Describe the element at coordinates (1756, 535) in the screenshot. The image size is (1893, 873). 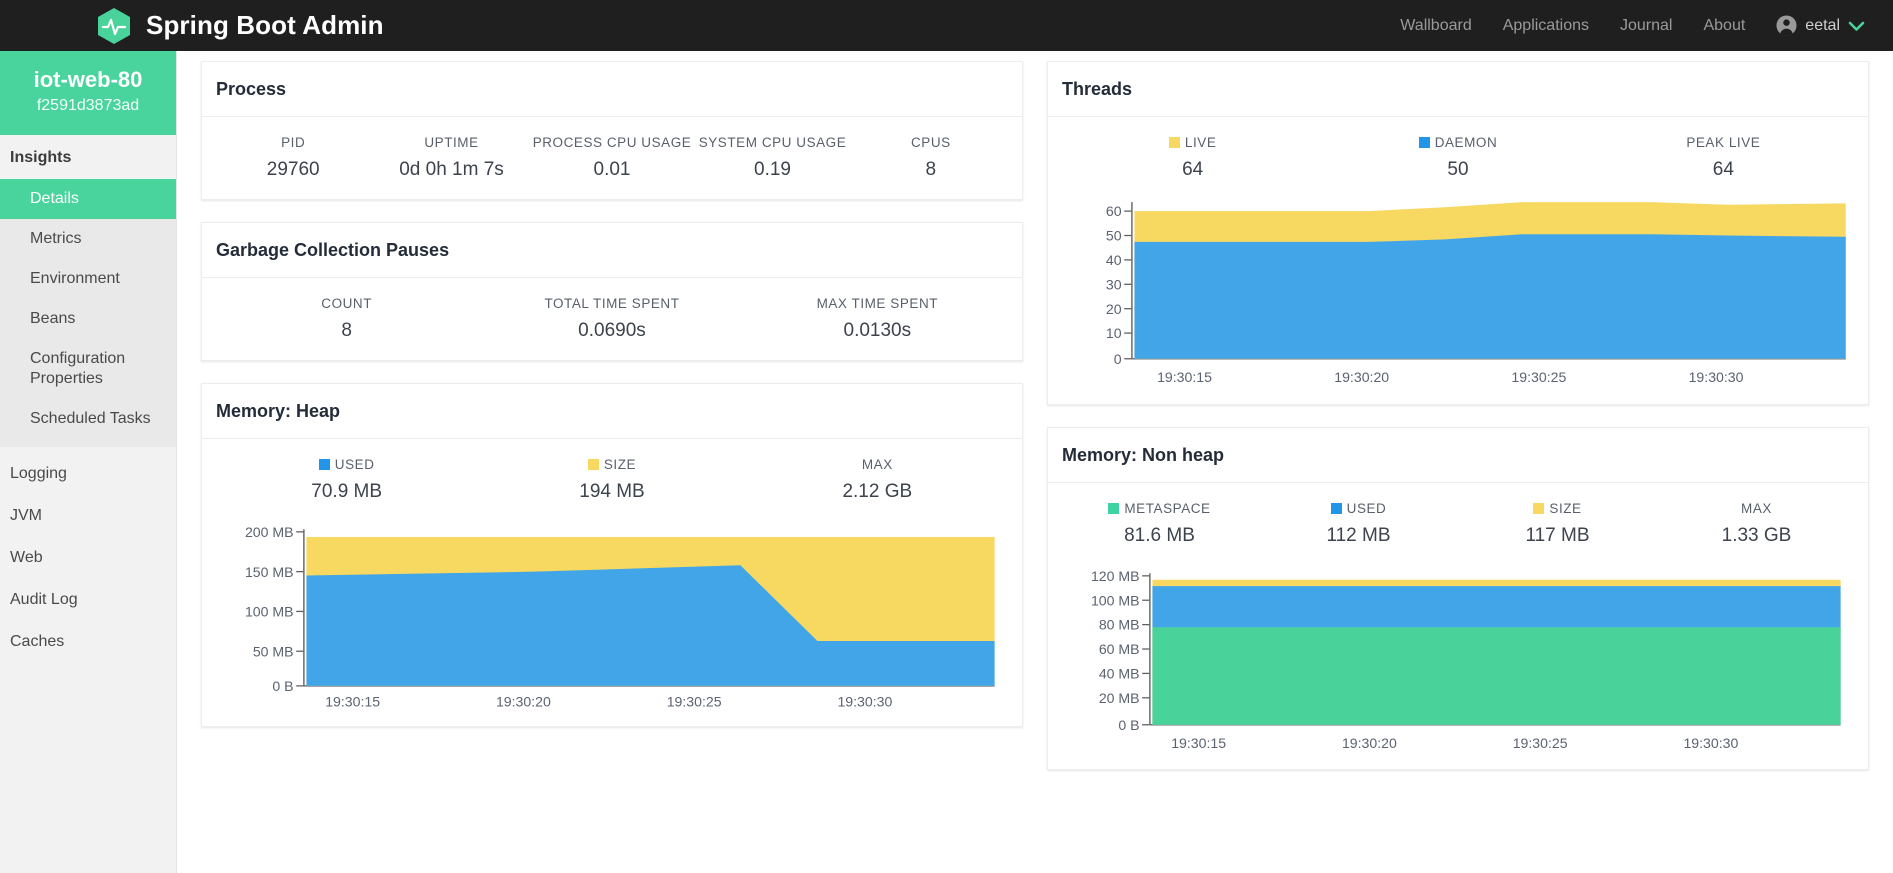
I see `stat-value: 1.33 GB` at that location.